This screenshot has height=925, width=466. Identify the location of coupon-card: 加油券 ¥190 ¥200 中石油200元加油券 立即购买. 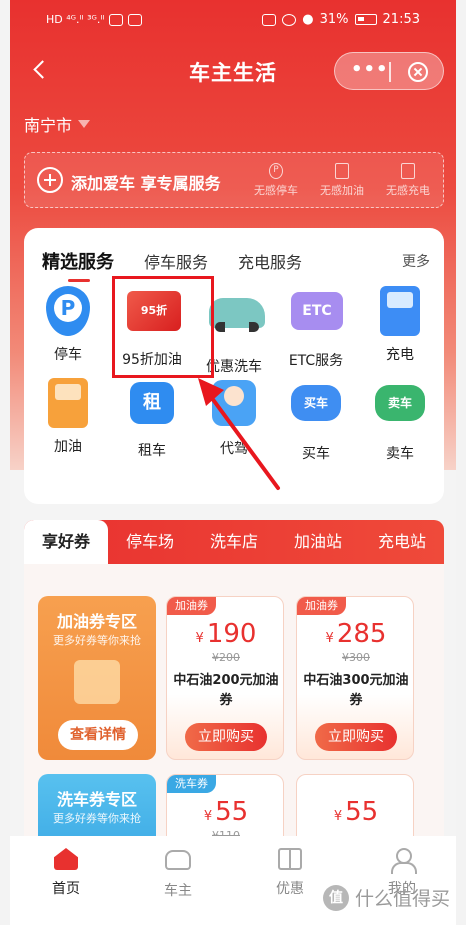
(225, 678).